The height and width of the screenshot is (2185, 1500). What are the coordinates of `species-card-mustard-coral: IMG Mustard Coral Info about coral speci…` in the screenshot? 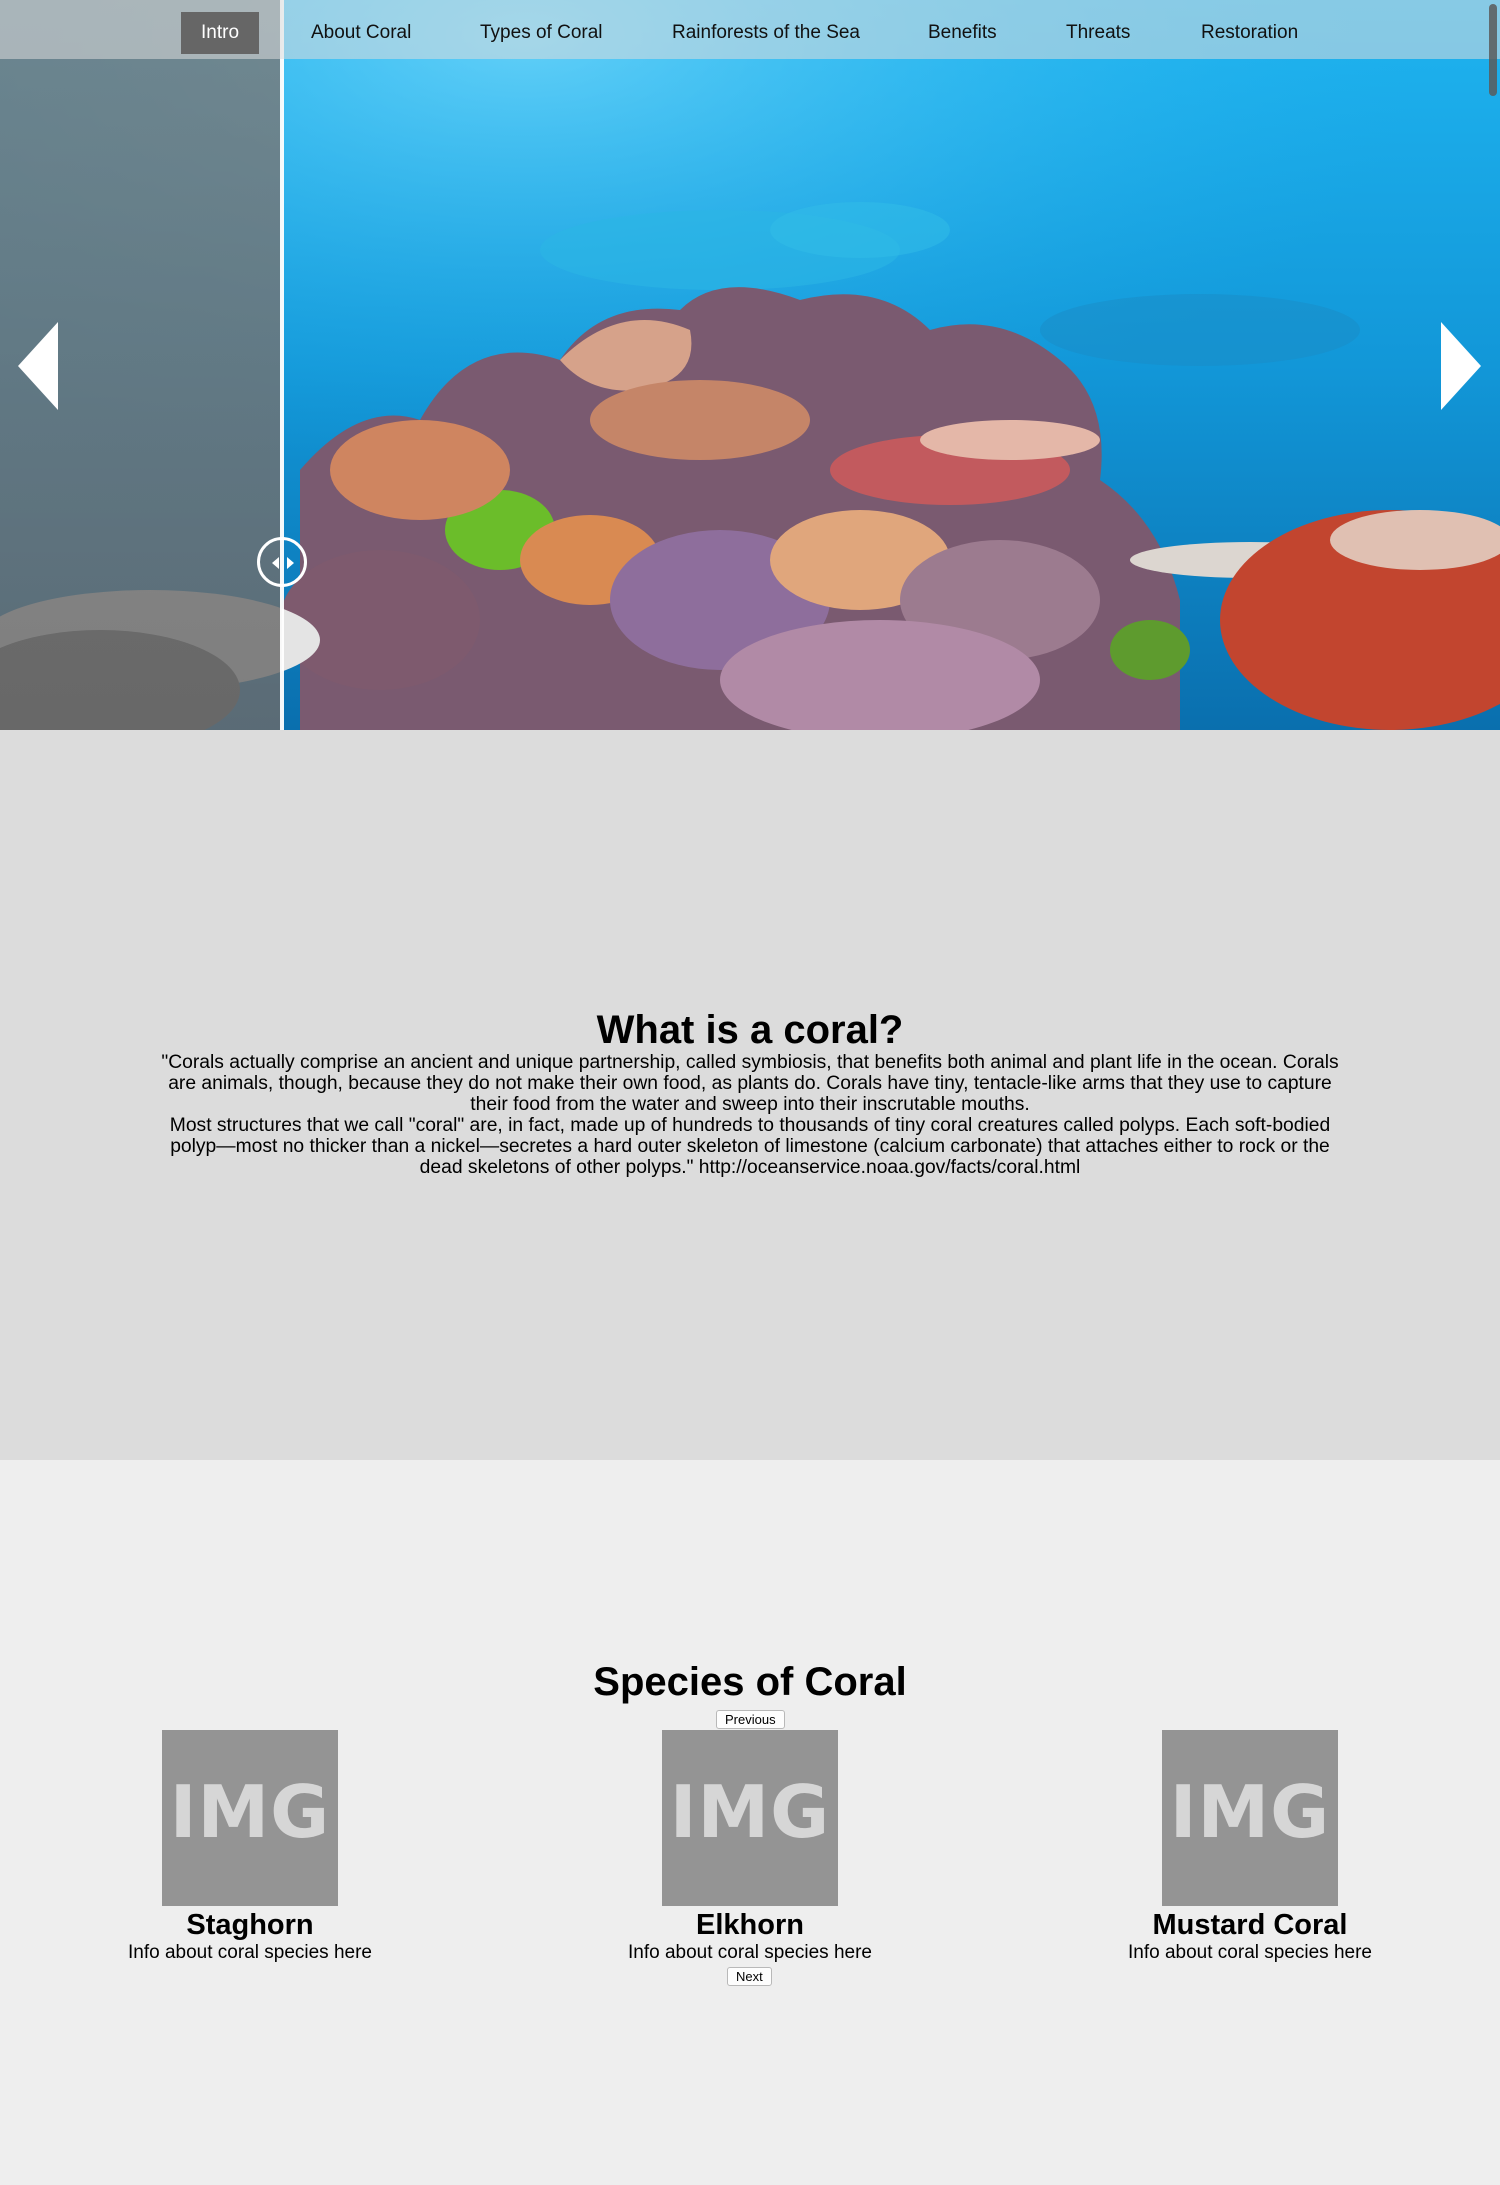 It's located at (1250, 1847).